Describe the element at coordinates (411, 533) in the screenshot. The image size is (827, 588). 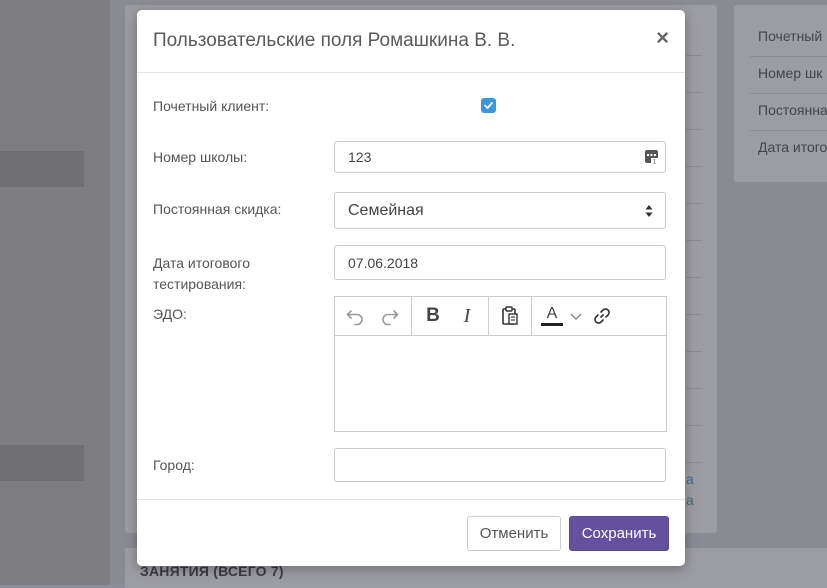
I see `modal-footer: Отменить Сохранить` at that location.